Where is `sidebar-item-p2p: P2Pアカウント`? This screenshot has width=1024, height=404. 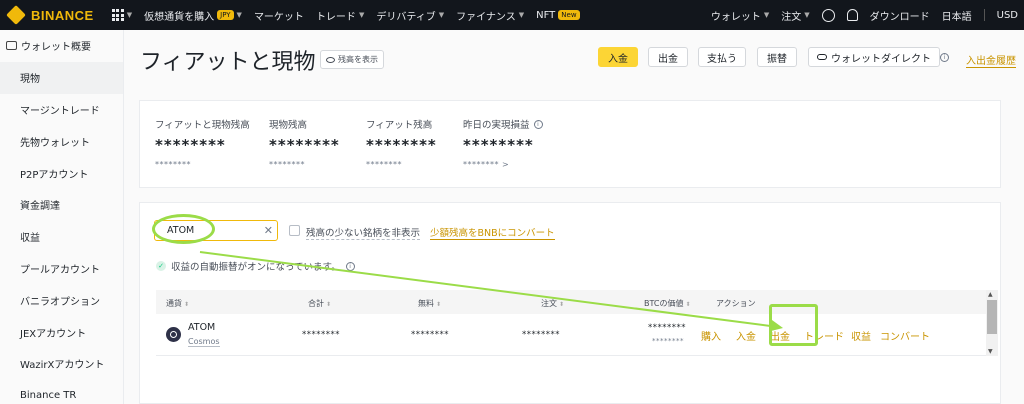 sidebar-item-p2p: P2Pアカウント is located at coordinates (61, 173).